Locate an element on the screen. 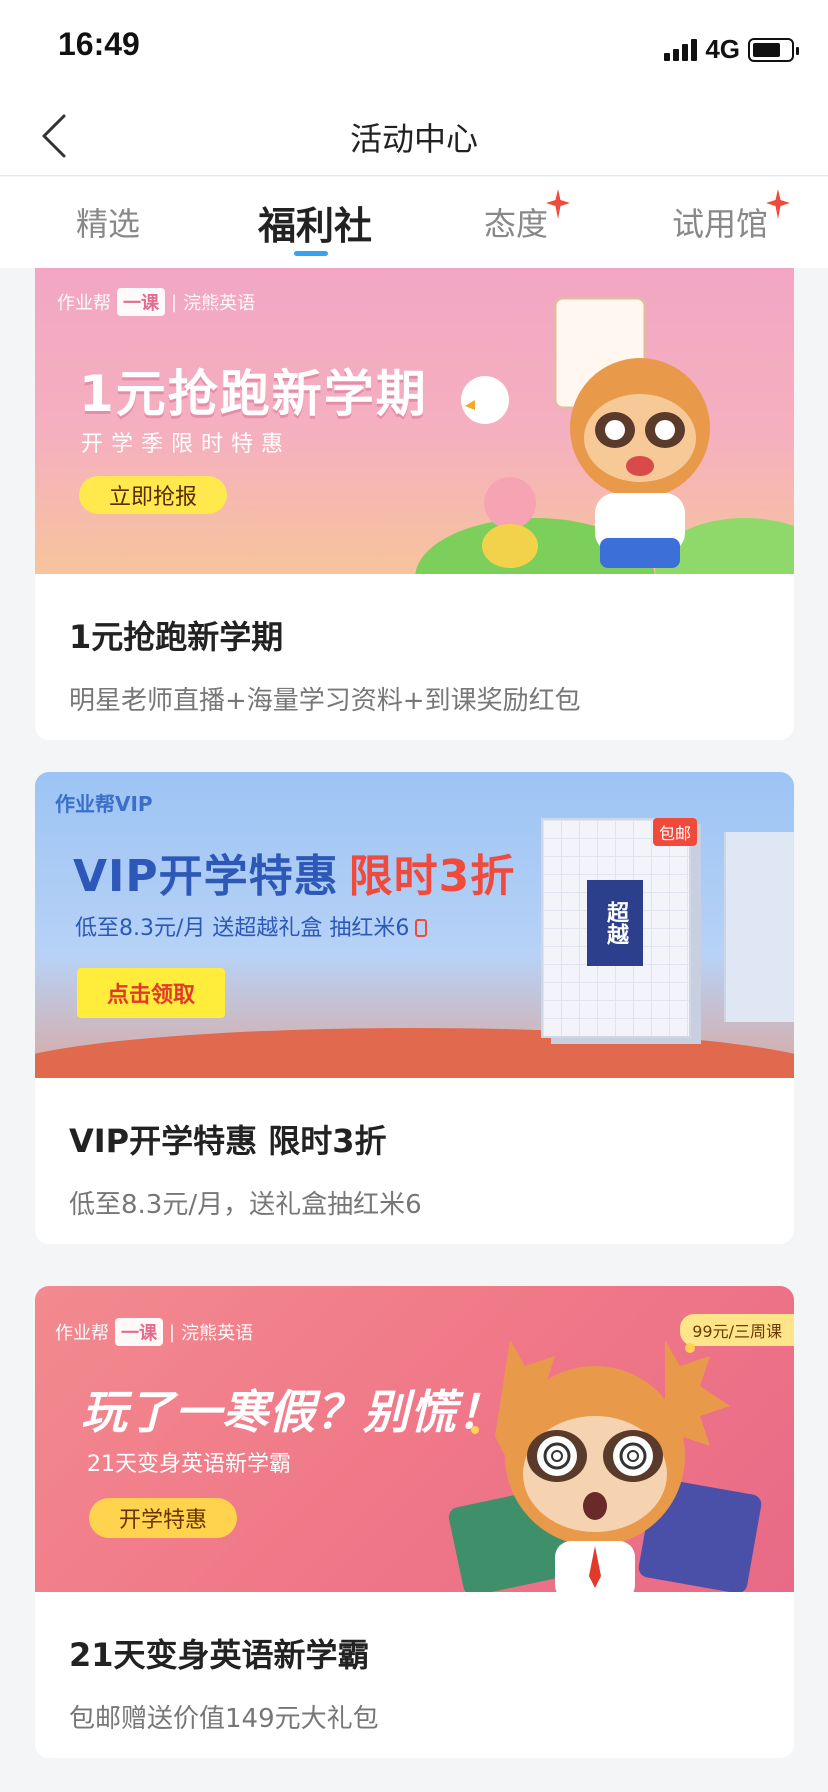  tab-taidu: 态度 is located at coordinates (516, 222).